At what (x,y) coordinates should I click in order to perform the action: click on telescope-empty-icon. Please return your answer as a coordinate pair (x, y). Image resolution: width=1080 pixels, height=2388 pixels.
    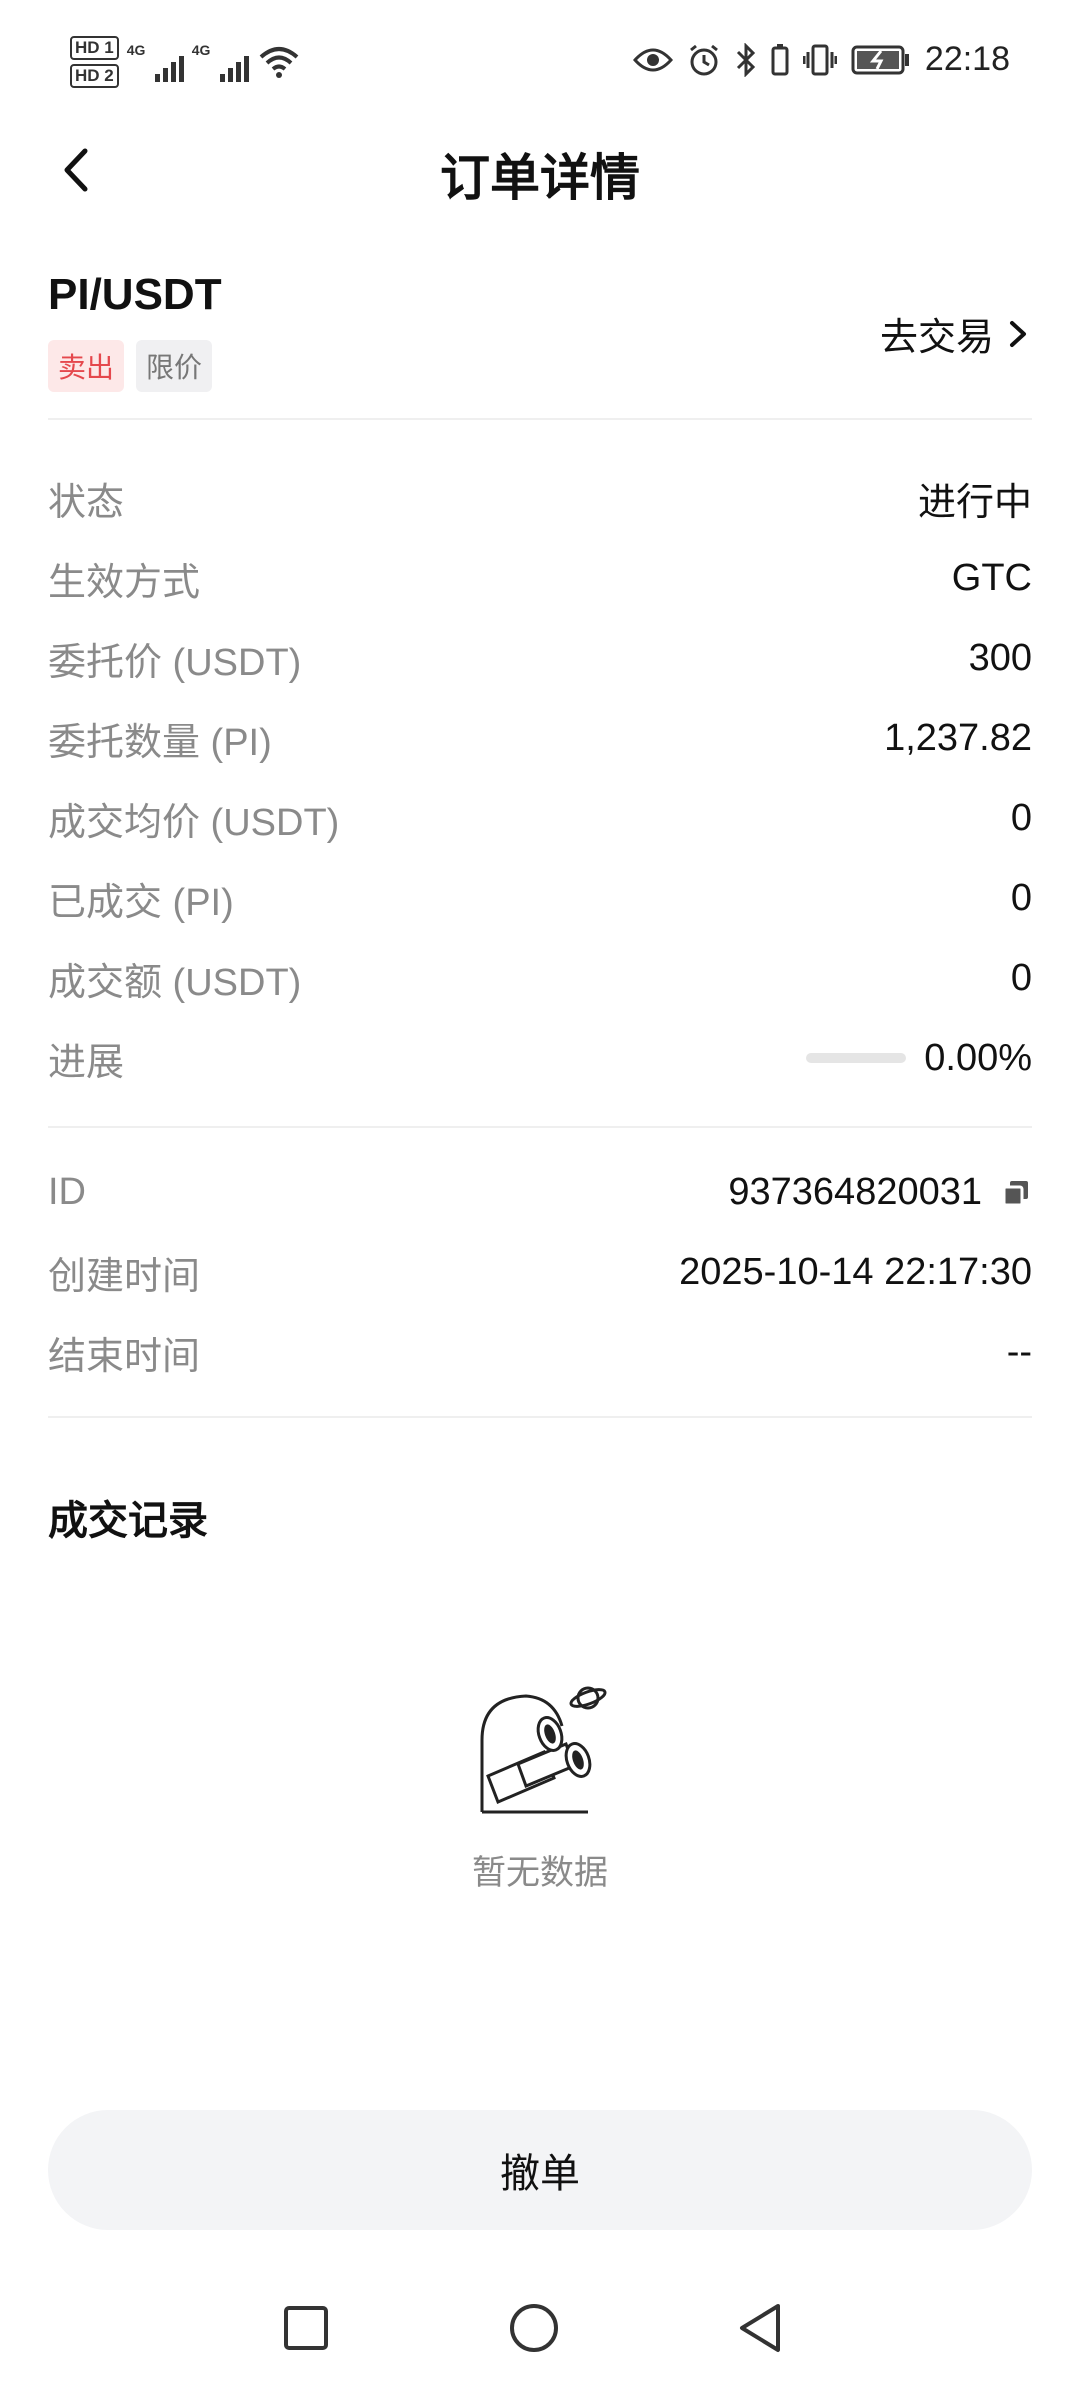
    Looking at the image, I should click on (543, 1750).